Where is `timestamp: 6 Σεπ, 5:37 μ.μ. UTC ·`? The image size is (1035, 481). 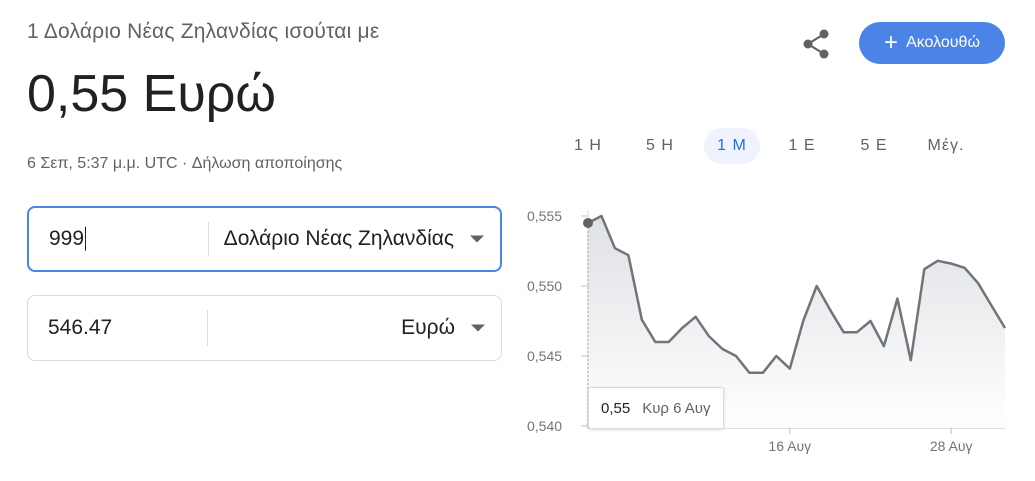
timestamp: 6 Σεπ, 5:37 μ.μ. UTC · is located at coordinates (109, 163).